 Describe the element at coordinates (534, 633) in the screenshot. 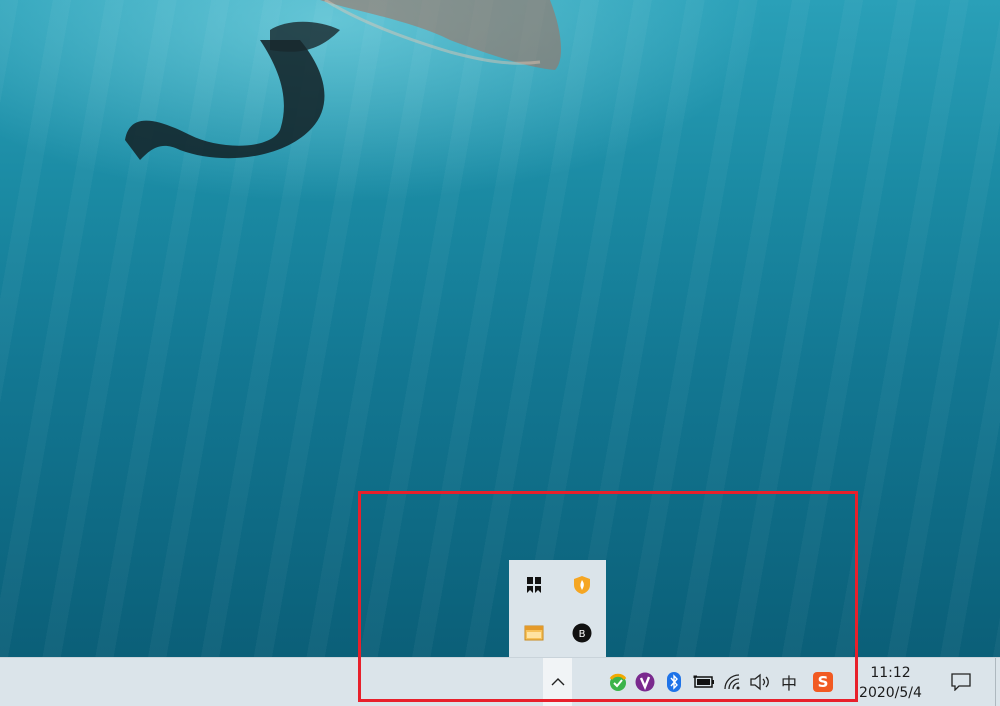

I see `window-app-icon` at that location.